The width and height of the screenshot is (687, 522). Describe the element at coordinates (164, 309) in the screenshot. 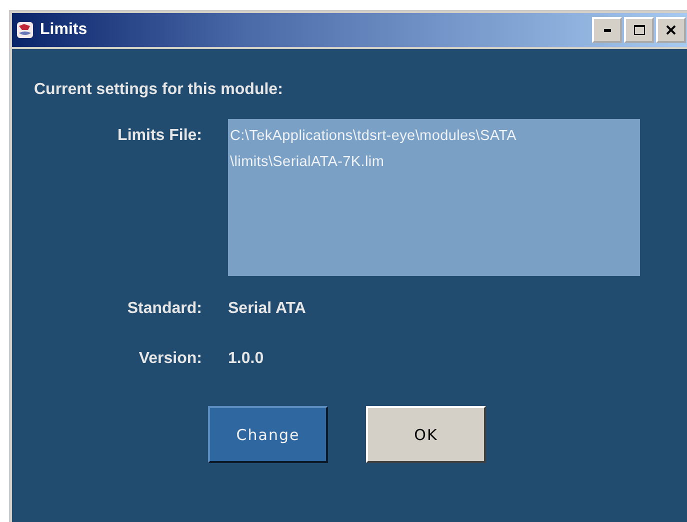

I see `field-label: Standard:` at that location.